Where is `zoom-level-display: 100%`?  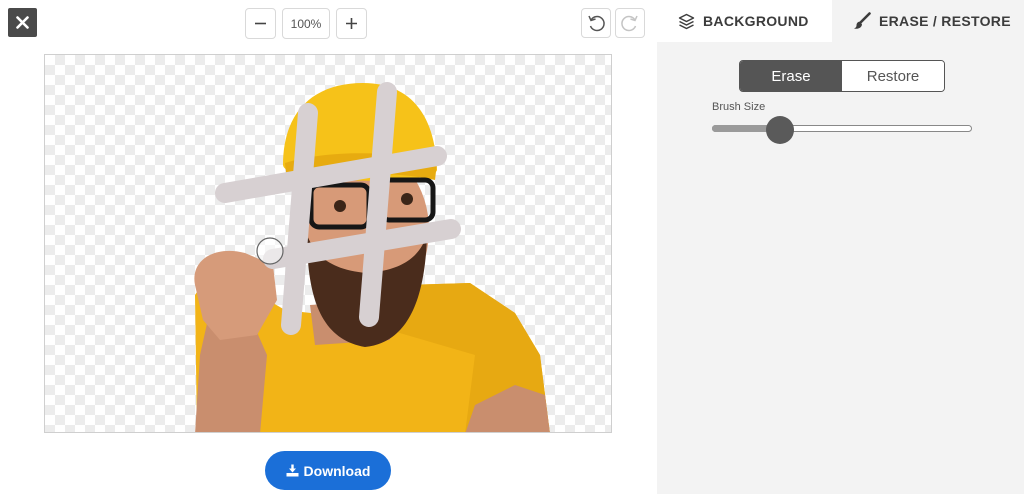 zoom-level-display: 100% is located at coordinates (306, 23).